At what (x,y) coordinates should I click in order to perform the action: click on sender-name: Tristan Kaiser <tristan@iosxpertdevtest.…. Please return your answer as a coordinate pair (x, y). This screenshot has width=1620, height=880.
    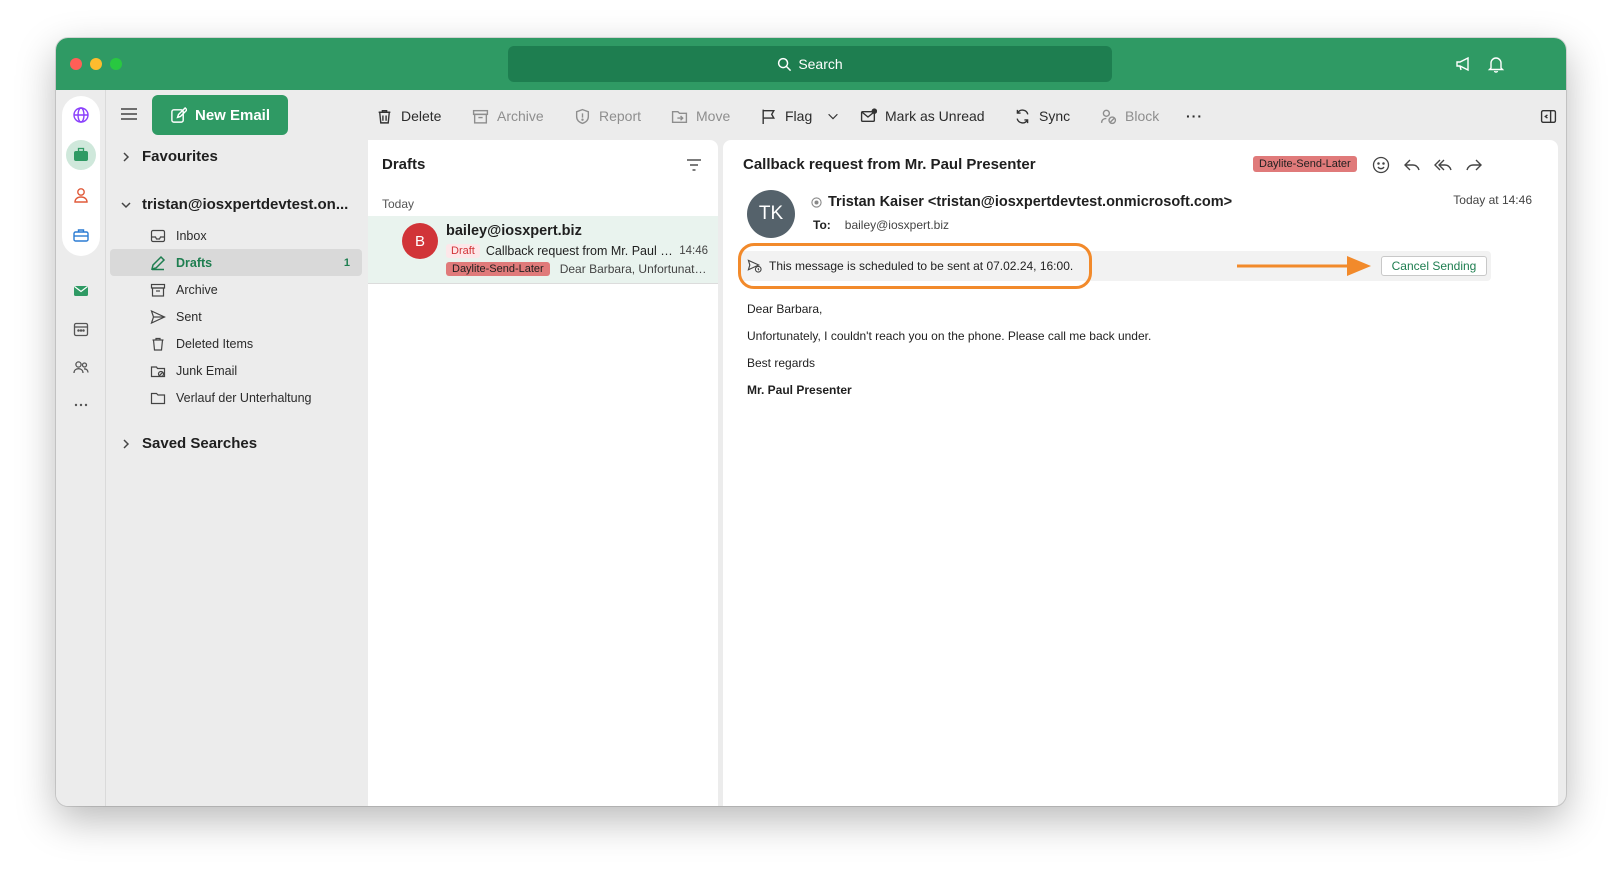
    Looking at the image, I should click on (1030, 202).